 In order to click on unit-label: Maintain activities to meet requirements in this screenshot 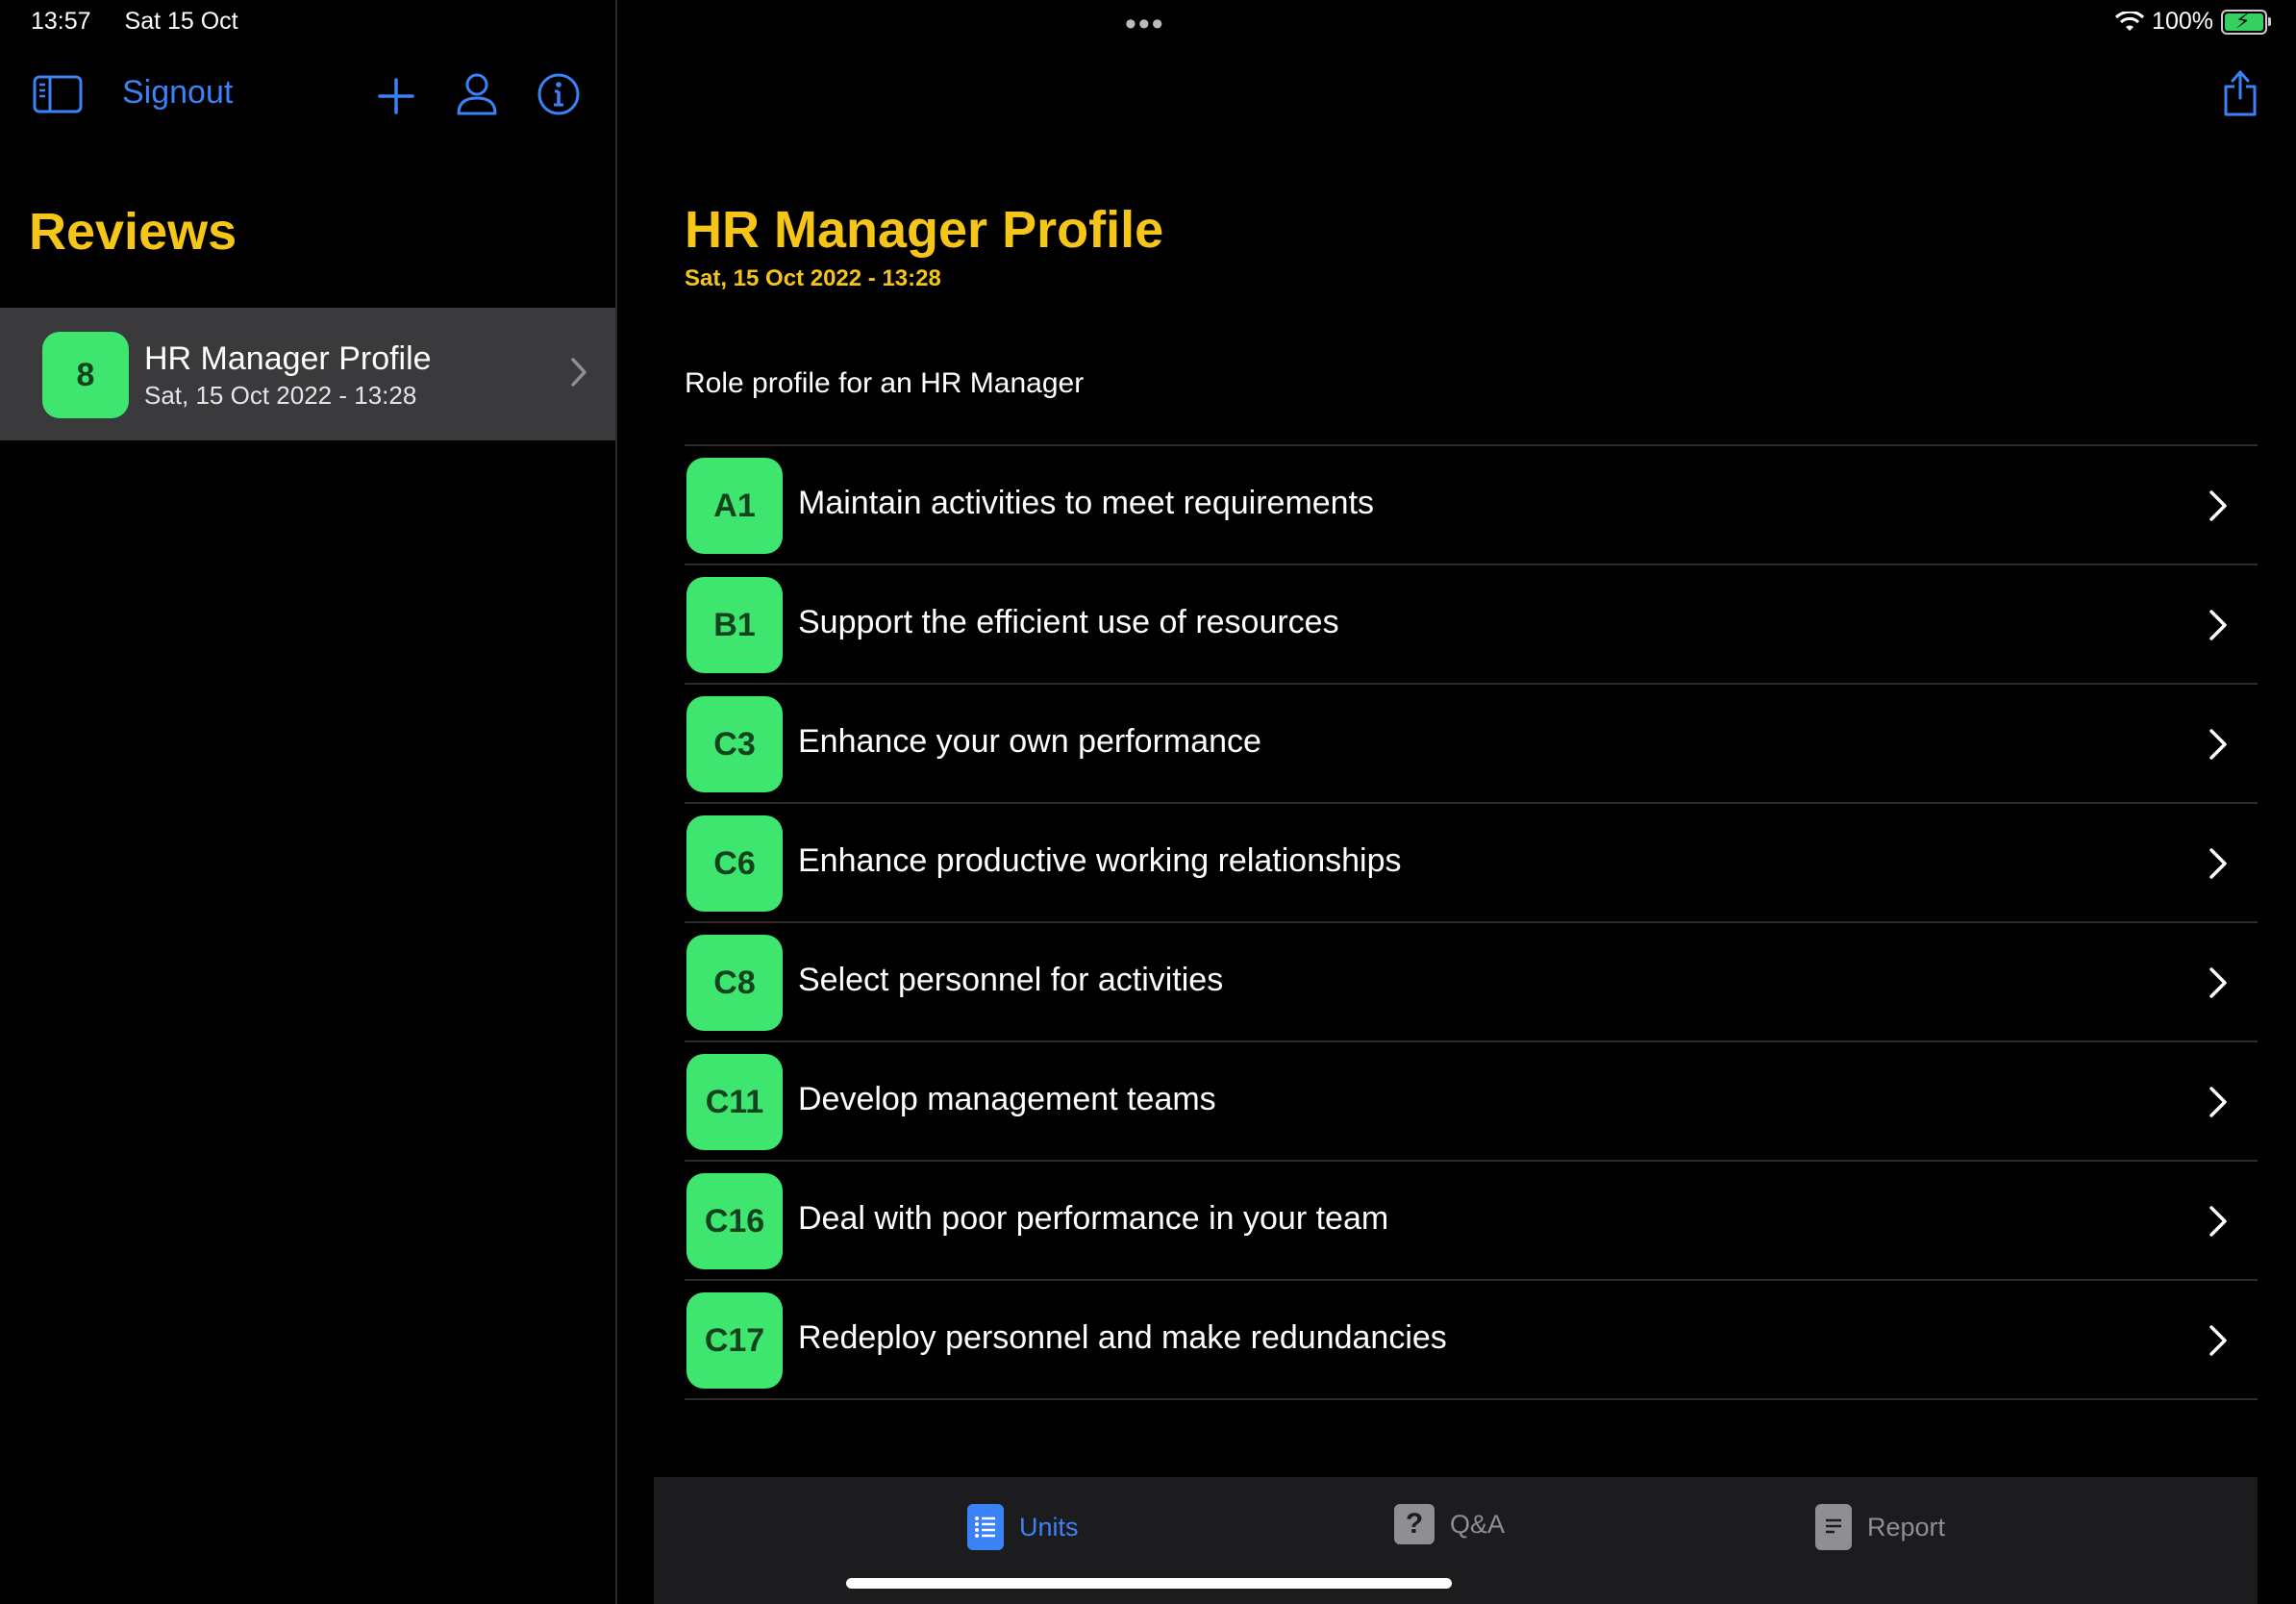, I will do `click(1086, 503)`.